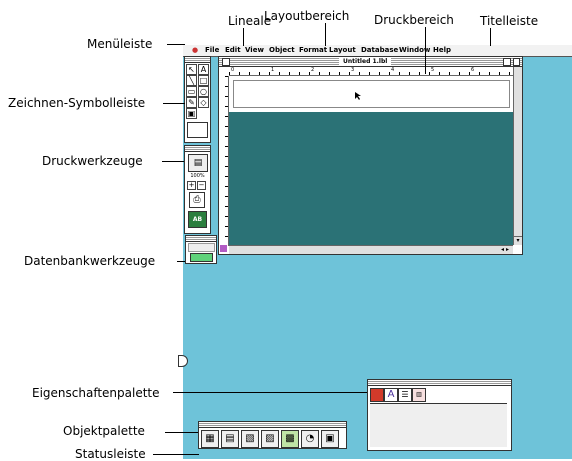 The width and height of the screenshot is (572, 461). I want to click on rounded-rect-tool-icon: ▭, so click(191, 91).